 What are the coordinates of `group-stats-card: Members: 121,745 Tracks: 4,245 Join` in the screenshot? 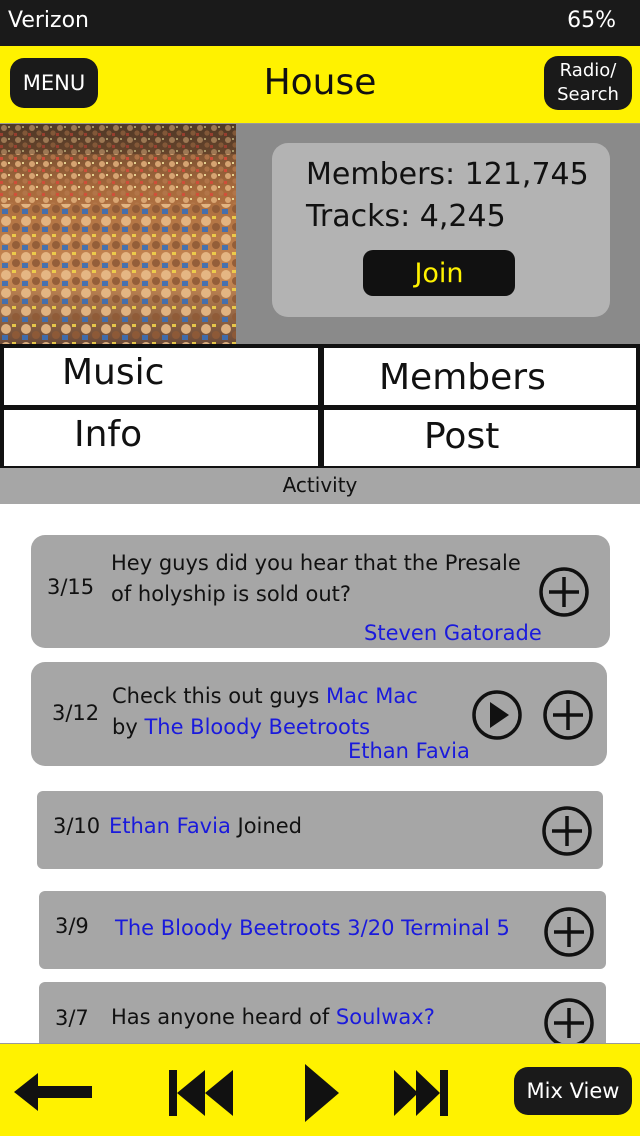 It's located at (441, 230).